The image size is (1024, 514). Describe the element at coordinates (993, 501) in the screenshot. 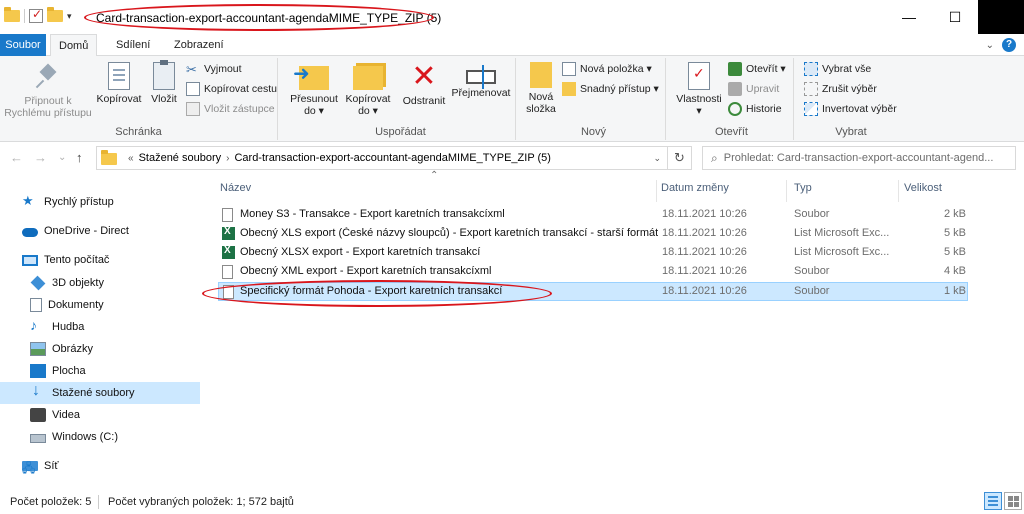

I see `details-view-icon` at that location.